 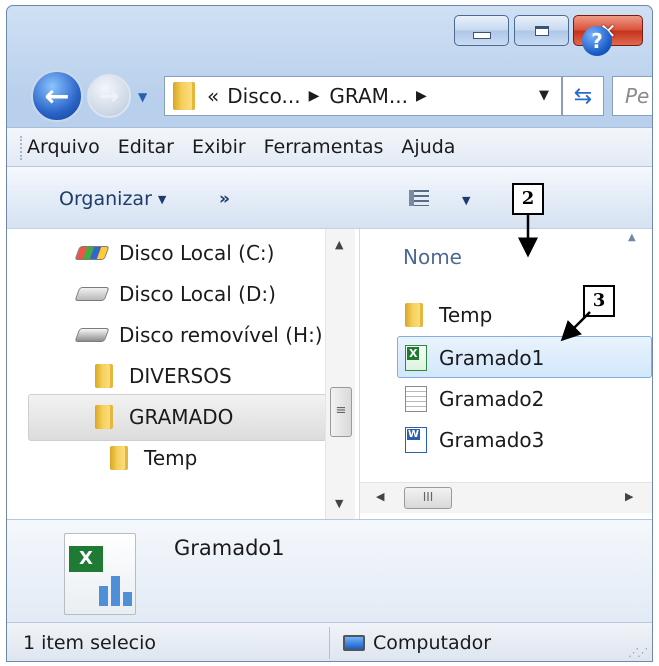 I want to click on status-selection-text: 1 item selecio, so click(x=89, y=643).